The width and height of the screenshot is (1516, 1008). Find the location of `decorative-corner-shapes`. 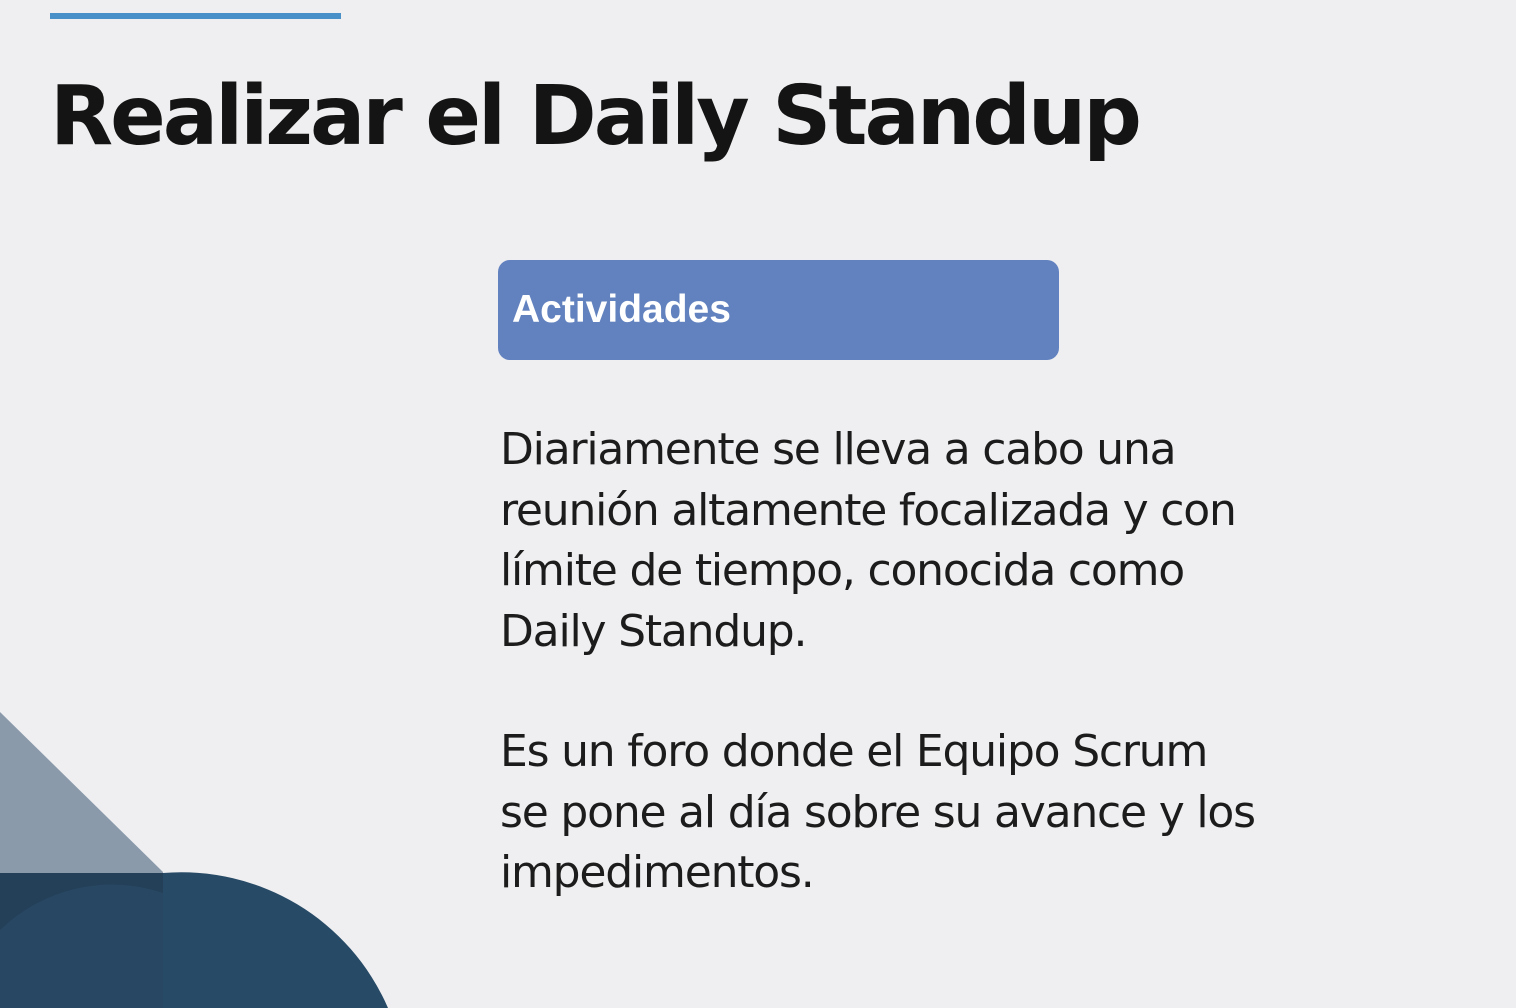

decorative-corner-shapes is located at coordinates (194, 860).